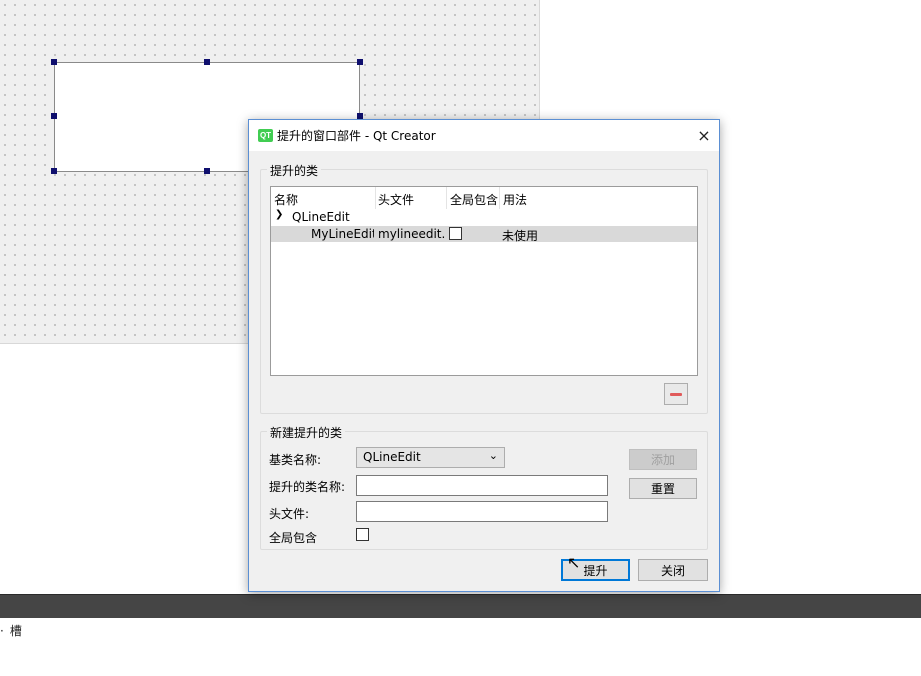  Describe the element at coordinates (306, 432) in the screenshot. I see `new-promoted-class-title: 新建提升的类` at that location.